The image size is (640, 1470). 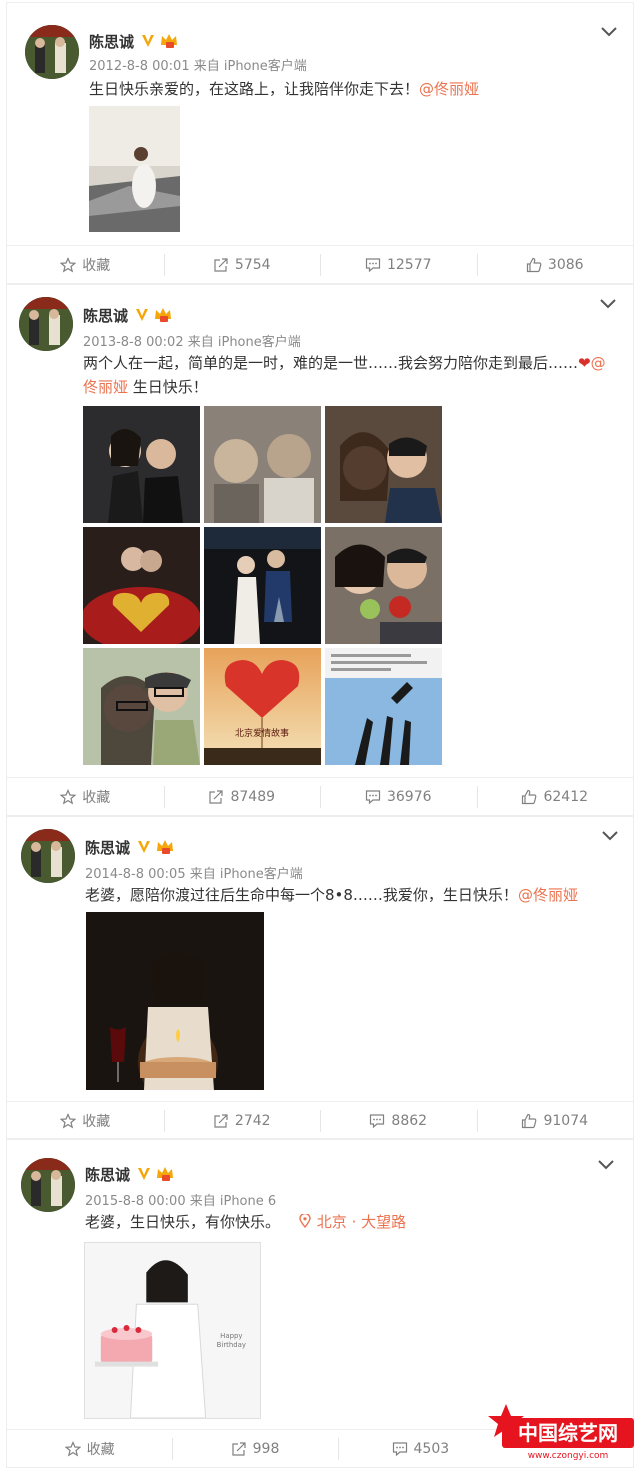 I want to click on comment-button: 12577, so click(x=398, y=264).